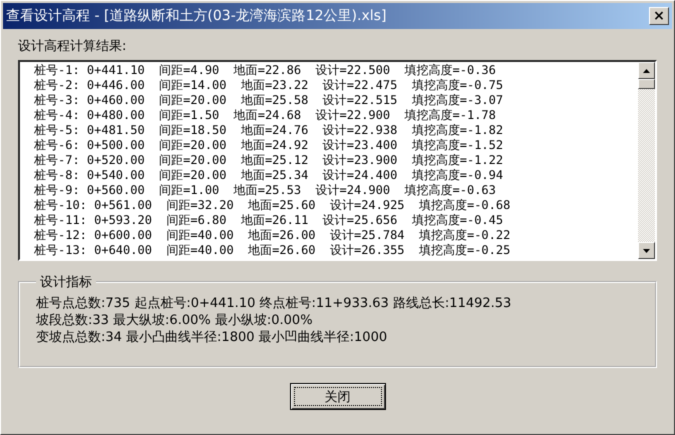  I want to click on list-item: 桩号-10: 0+561.00 间距=32.20 地面=25.60 设计=24.925 填挖高度=-0.68, so click(273, 205).